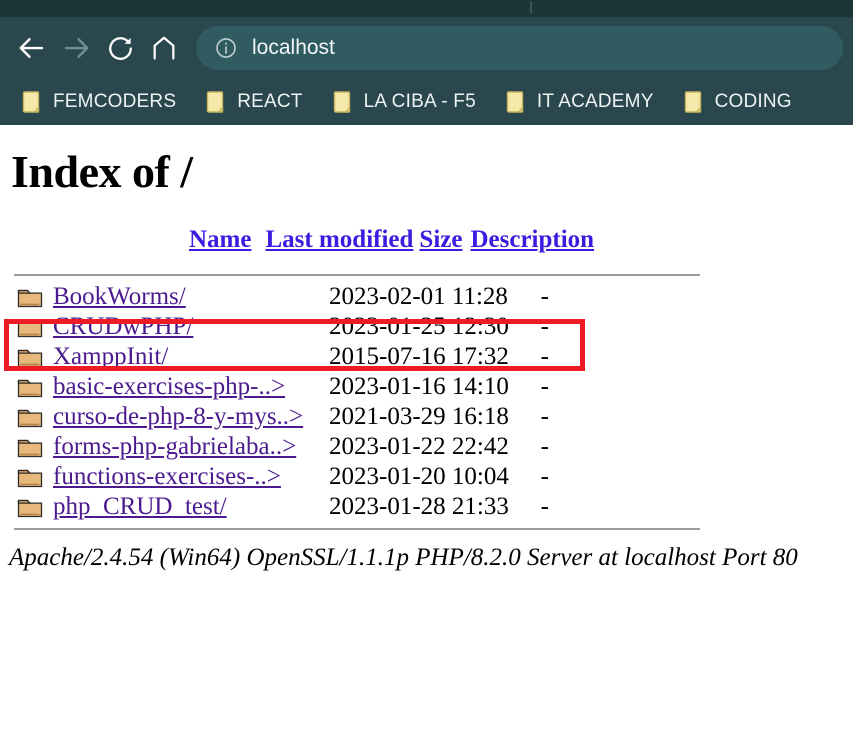  What do you see at coordinates (426, 8) in the screenshot?
I see `tab-strip` at bounding box center [426, 8].